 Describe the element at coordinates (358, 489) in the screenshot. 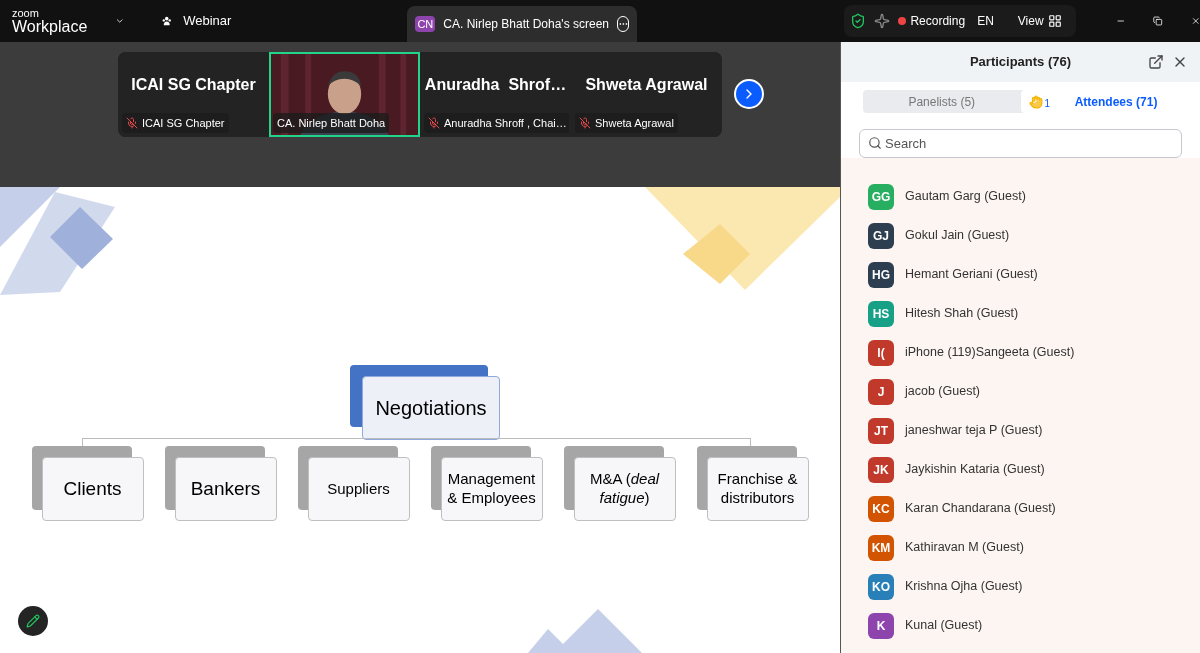

I see `node-label: Suppliers` at that location.